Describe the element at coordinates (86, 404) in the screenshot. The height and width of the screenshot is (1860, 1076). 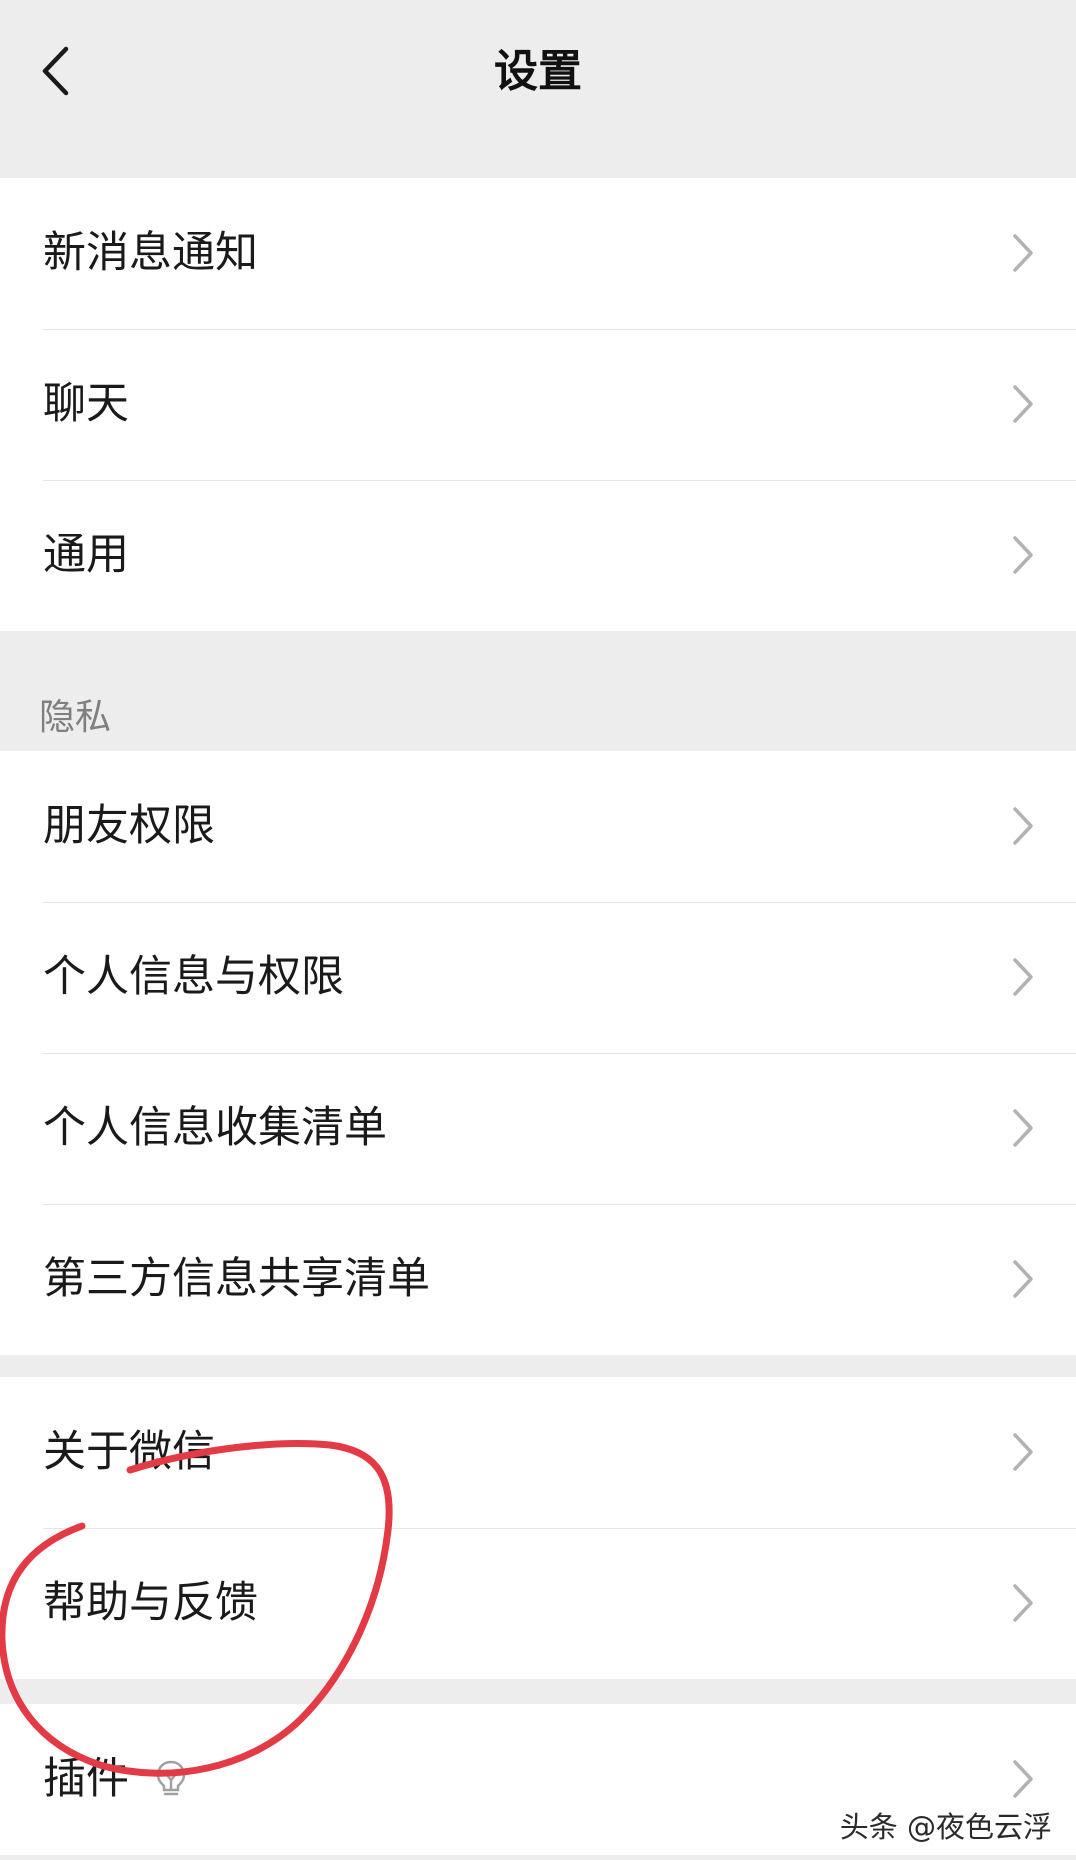
I see `row-label: 聊天` at that location.